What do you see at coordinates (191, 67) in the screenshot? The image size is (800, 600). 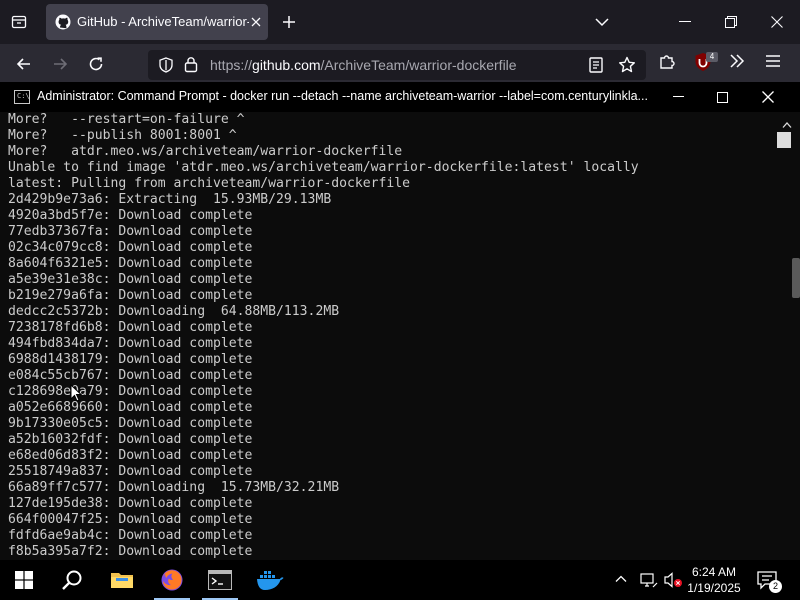 I see `lock-icon` at bounding box center [191, 67].